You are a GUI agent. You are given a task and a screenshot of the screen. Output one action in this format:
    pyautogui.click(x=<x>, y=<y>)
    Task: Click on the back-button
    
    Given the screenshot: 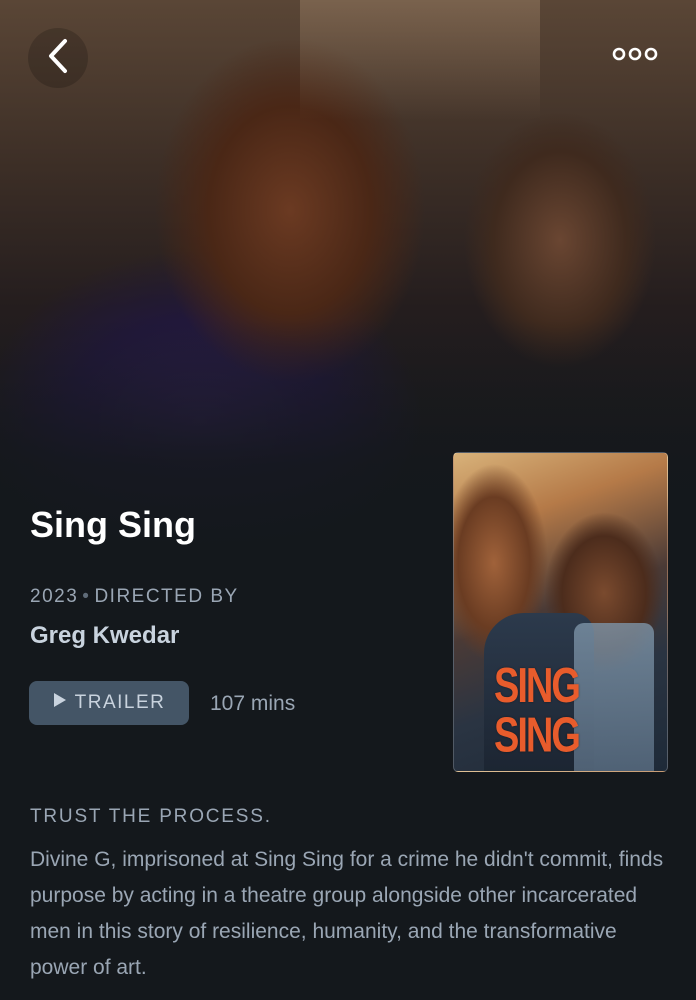 What is the action you would take?
    pyautogui.click(x=58, y=58)
    